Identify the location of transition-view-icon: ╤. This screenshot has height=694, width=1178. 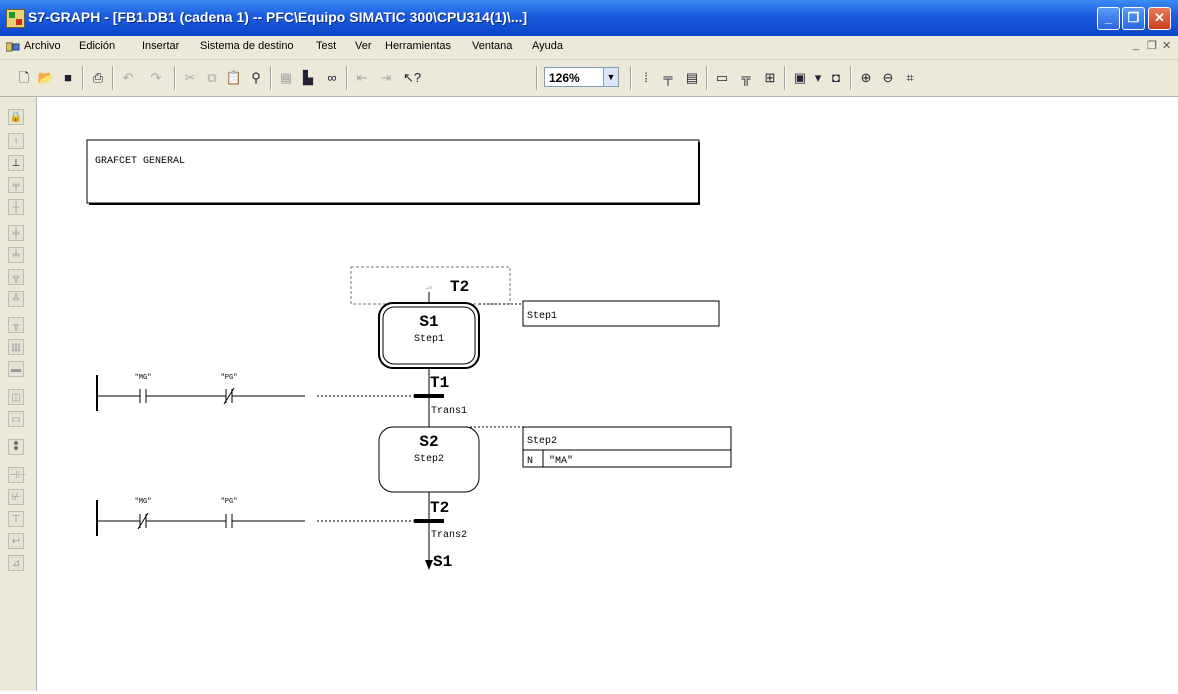
(668, 78).